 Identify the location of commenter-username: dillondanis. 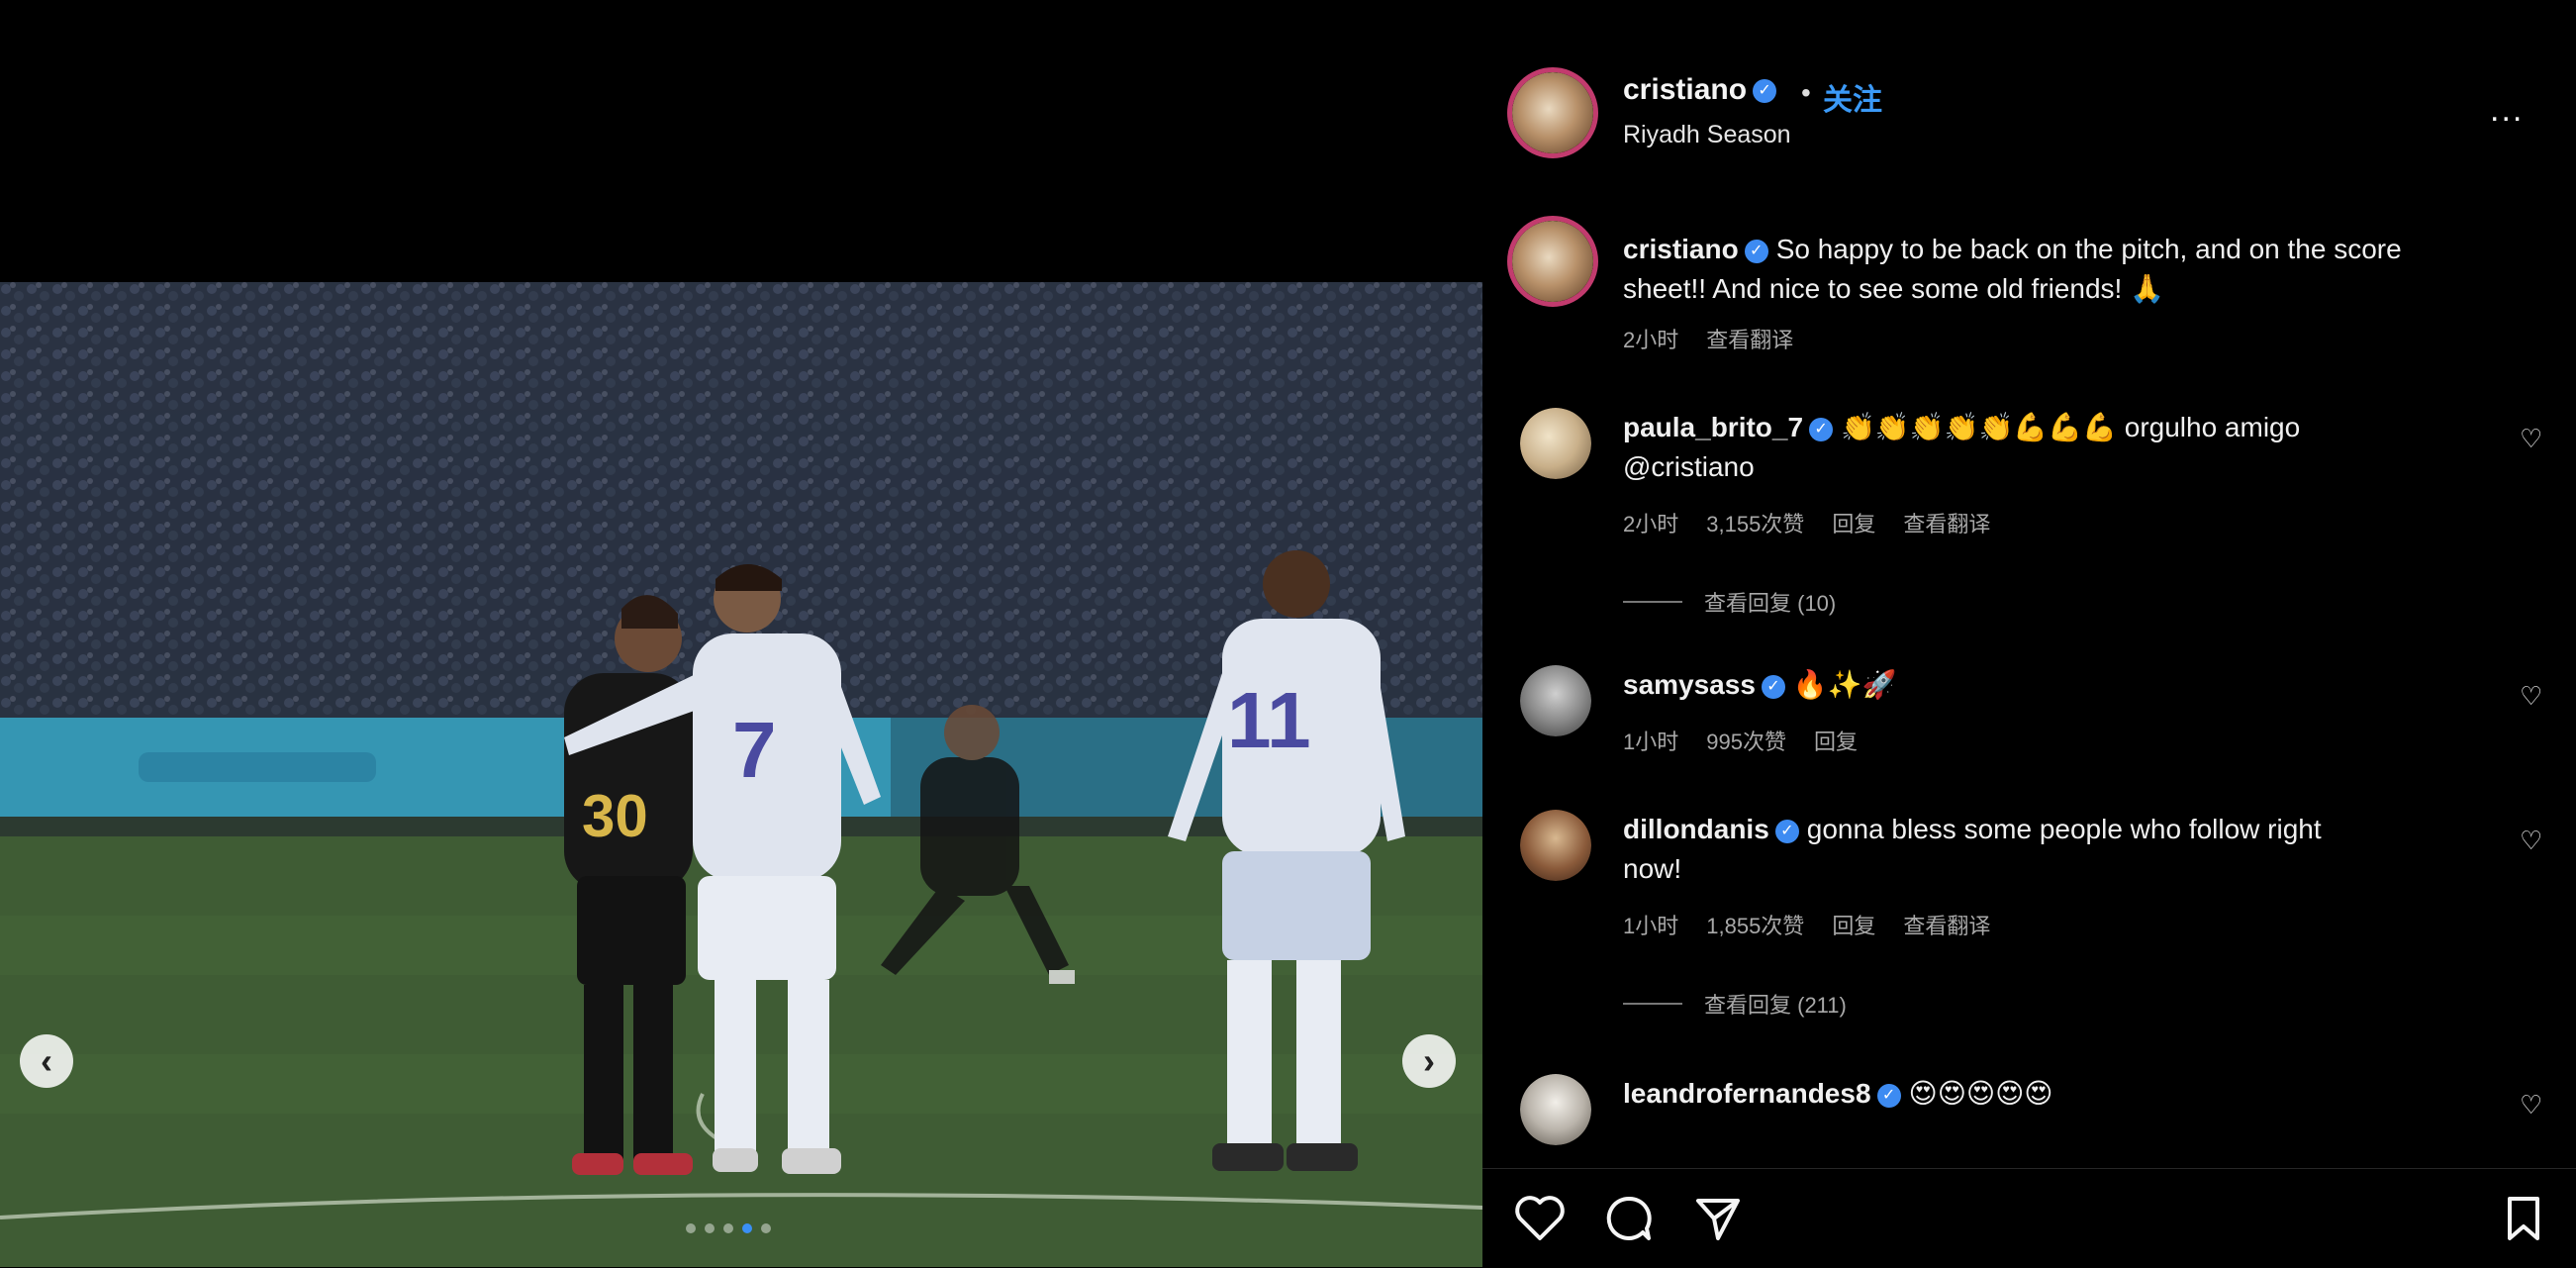
(1696, 829).